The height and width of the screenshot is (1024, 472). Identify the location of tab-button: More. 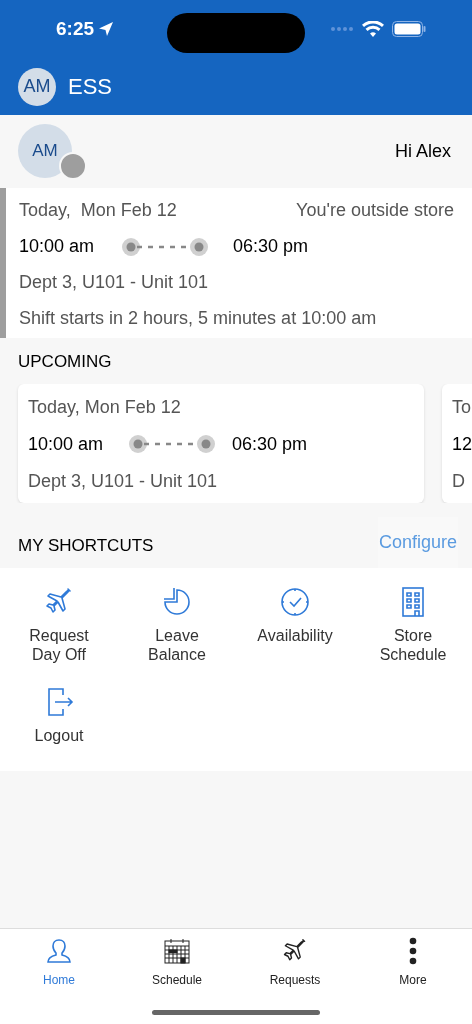
(413, 963).